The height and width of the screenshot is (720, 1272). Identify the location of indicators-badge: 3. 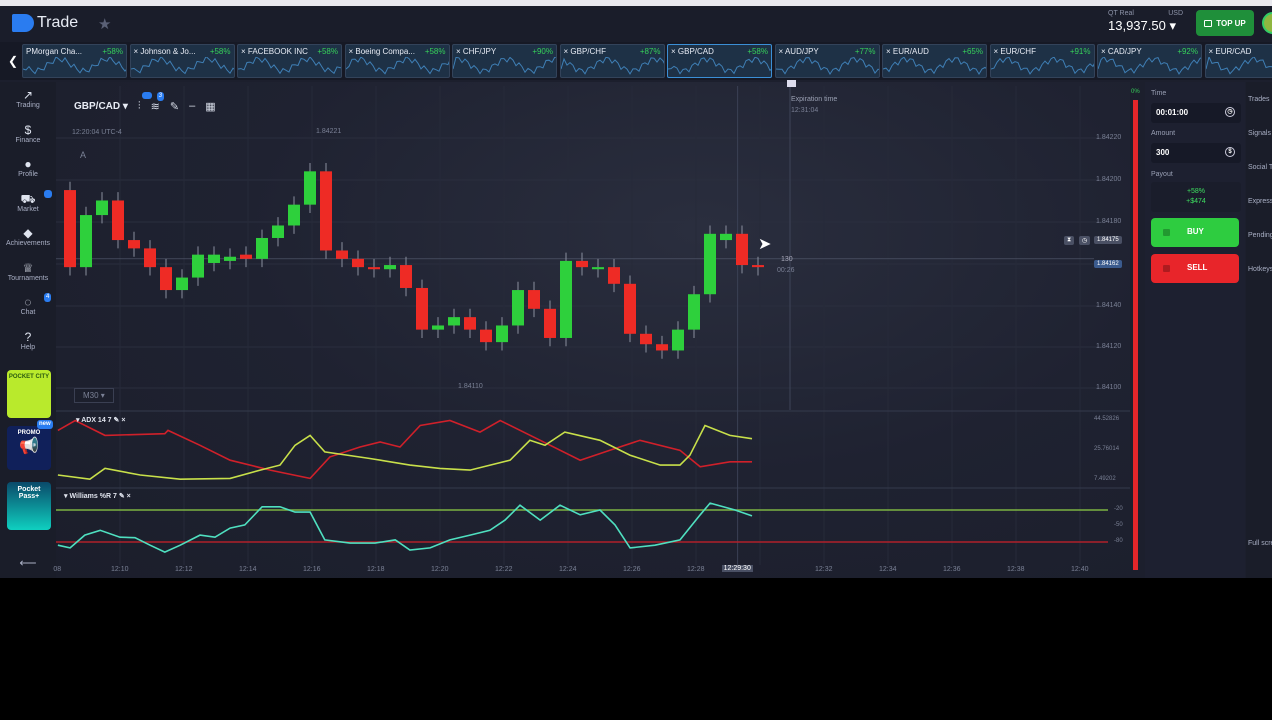
(160, 96).